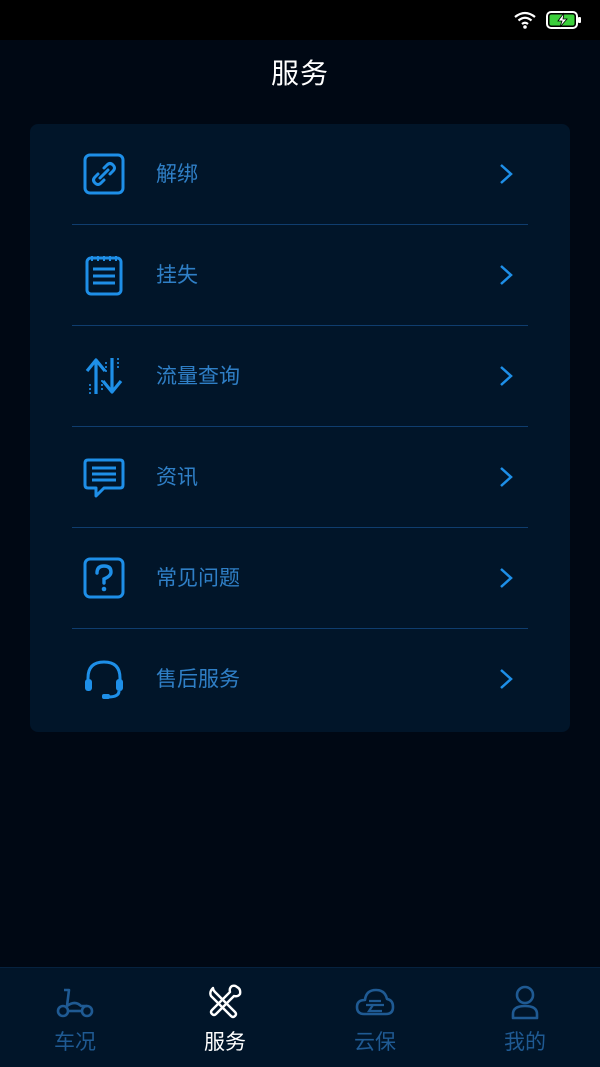 The image size is (600, 1067). What do you see at coordinates (375, 1002) in the screenshot?
I see `cloud-icon` at bounding box center [375, 1002].